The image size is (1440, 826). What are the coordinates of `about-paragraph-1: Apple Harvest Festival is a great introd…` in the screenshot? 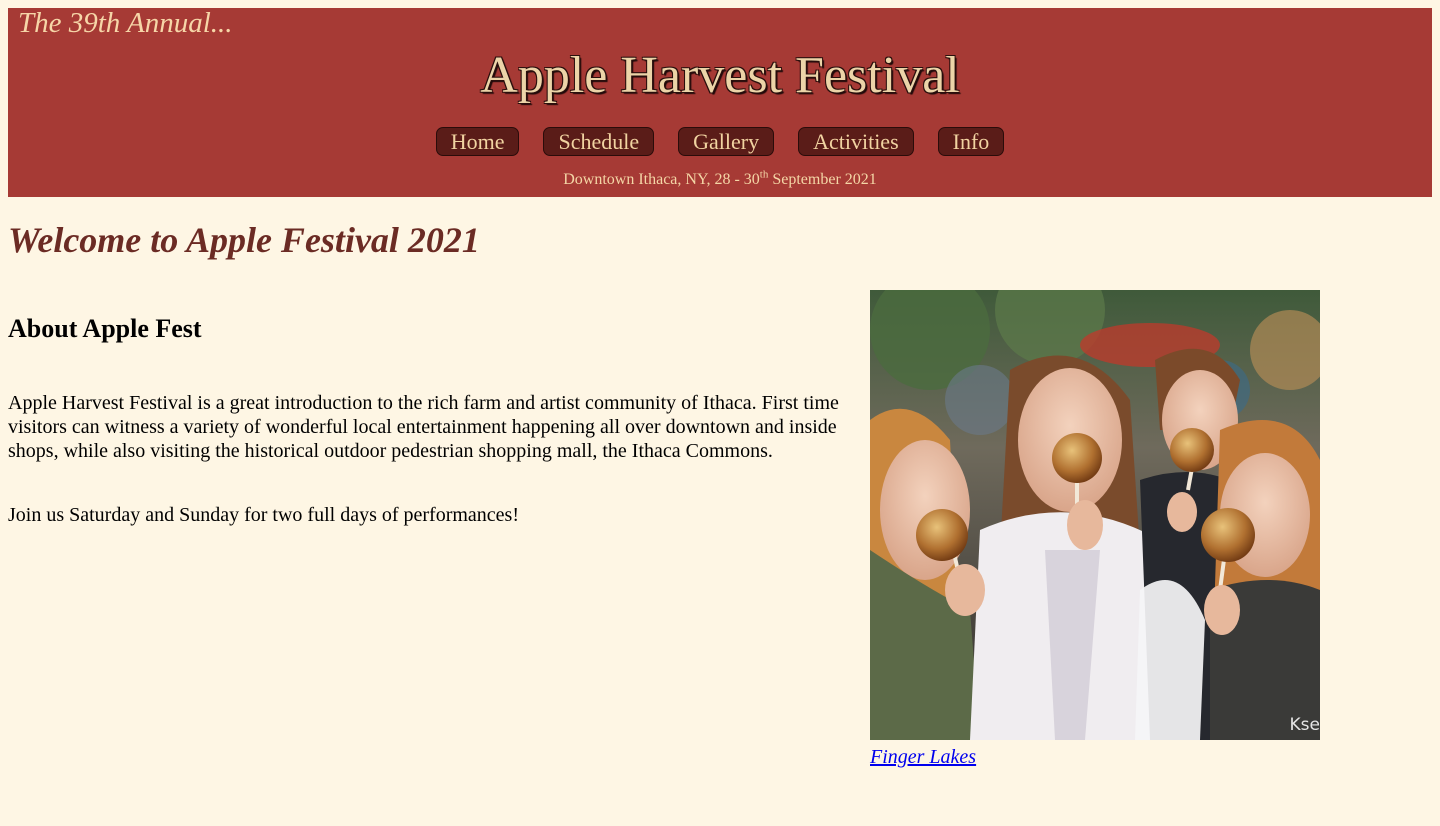 It's located at (423, 427).